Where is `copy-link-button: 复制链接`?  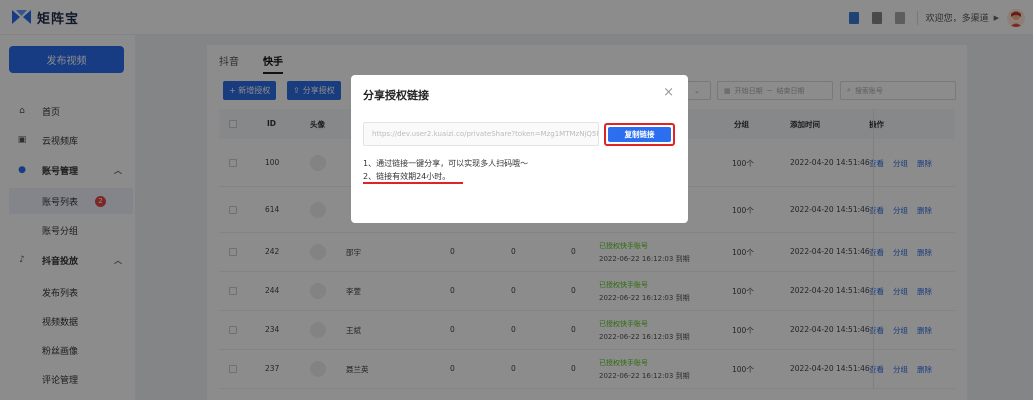
copy-link-button: 复制链接 is located at coordinates (639, 134).